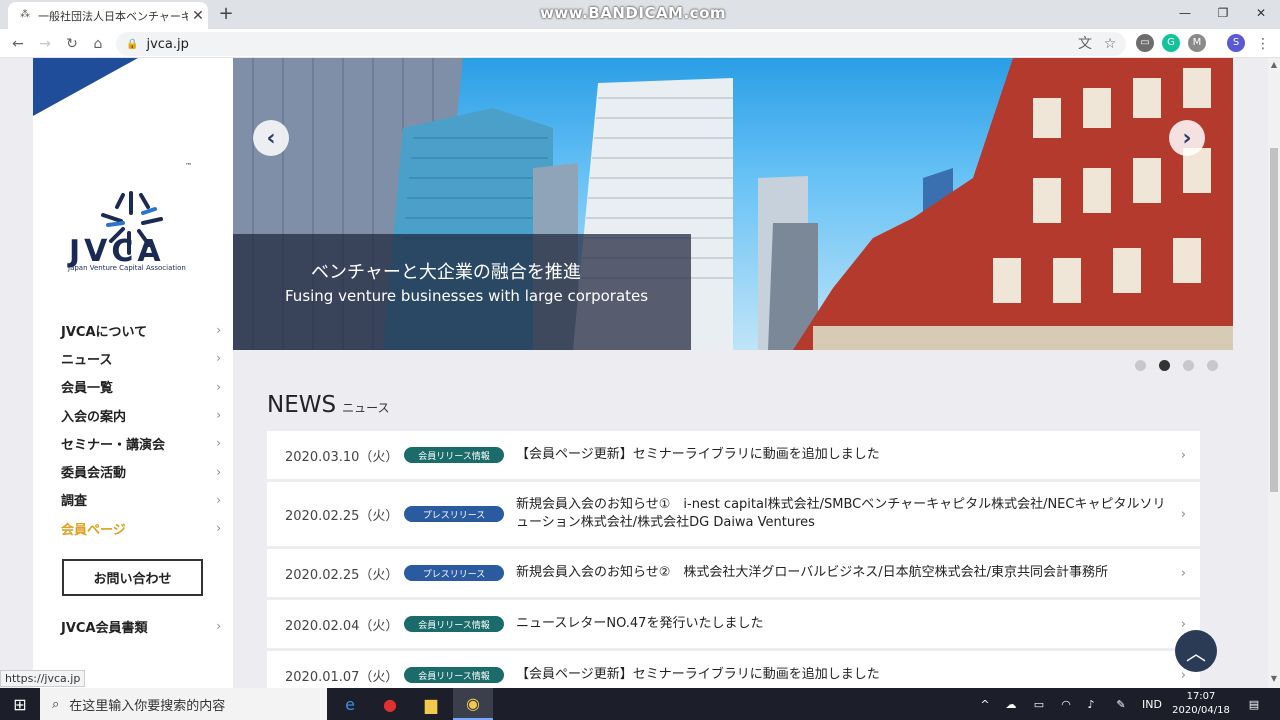 This screenshot has width=1280, height=720. I want to click on site-favicon-icon: ⁂, so click(25, 14).